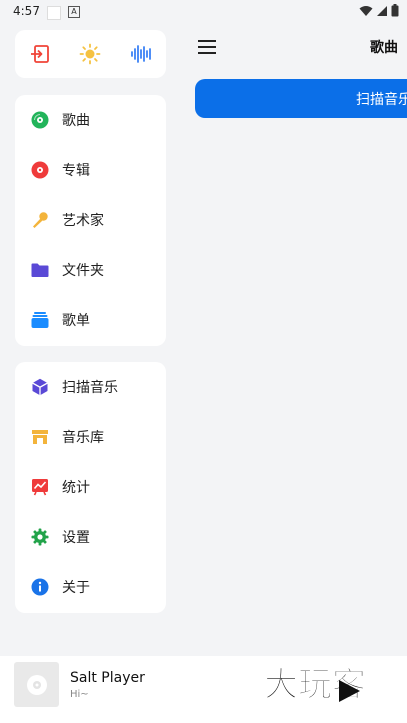 Image resolution: width=407 pixels, height=723 pixels. Describe the element at coordinates (203, 12) in the screenshot. I see `status-bar: 4:57 A` at that location.